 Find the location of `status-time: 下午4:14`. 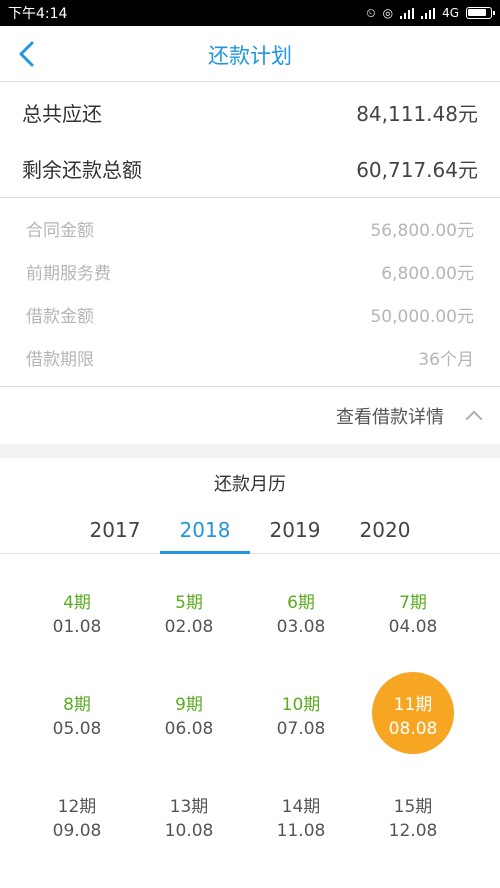

status-time: 下午4:14 is located at coordinates (38, 14).